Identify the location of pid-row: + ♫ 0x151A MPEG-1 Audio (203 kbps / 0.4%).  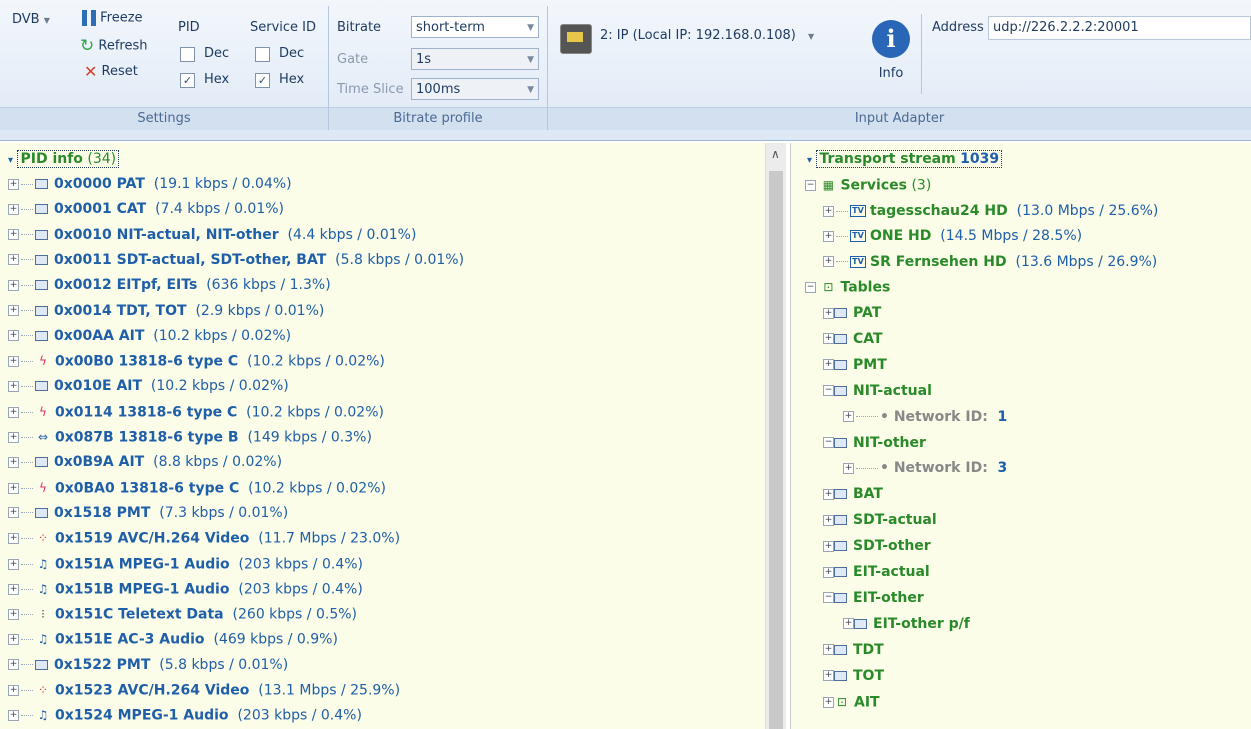
(185, 564).